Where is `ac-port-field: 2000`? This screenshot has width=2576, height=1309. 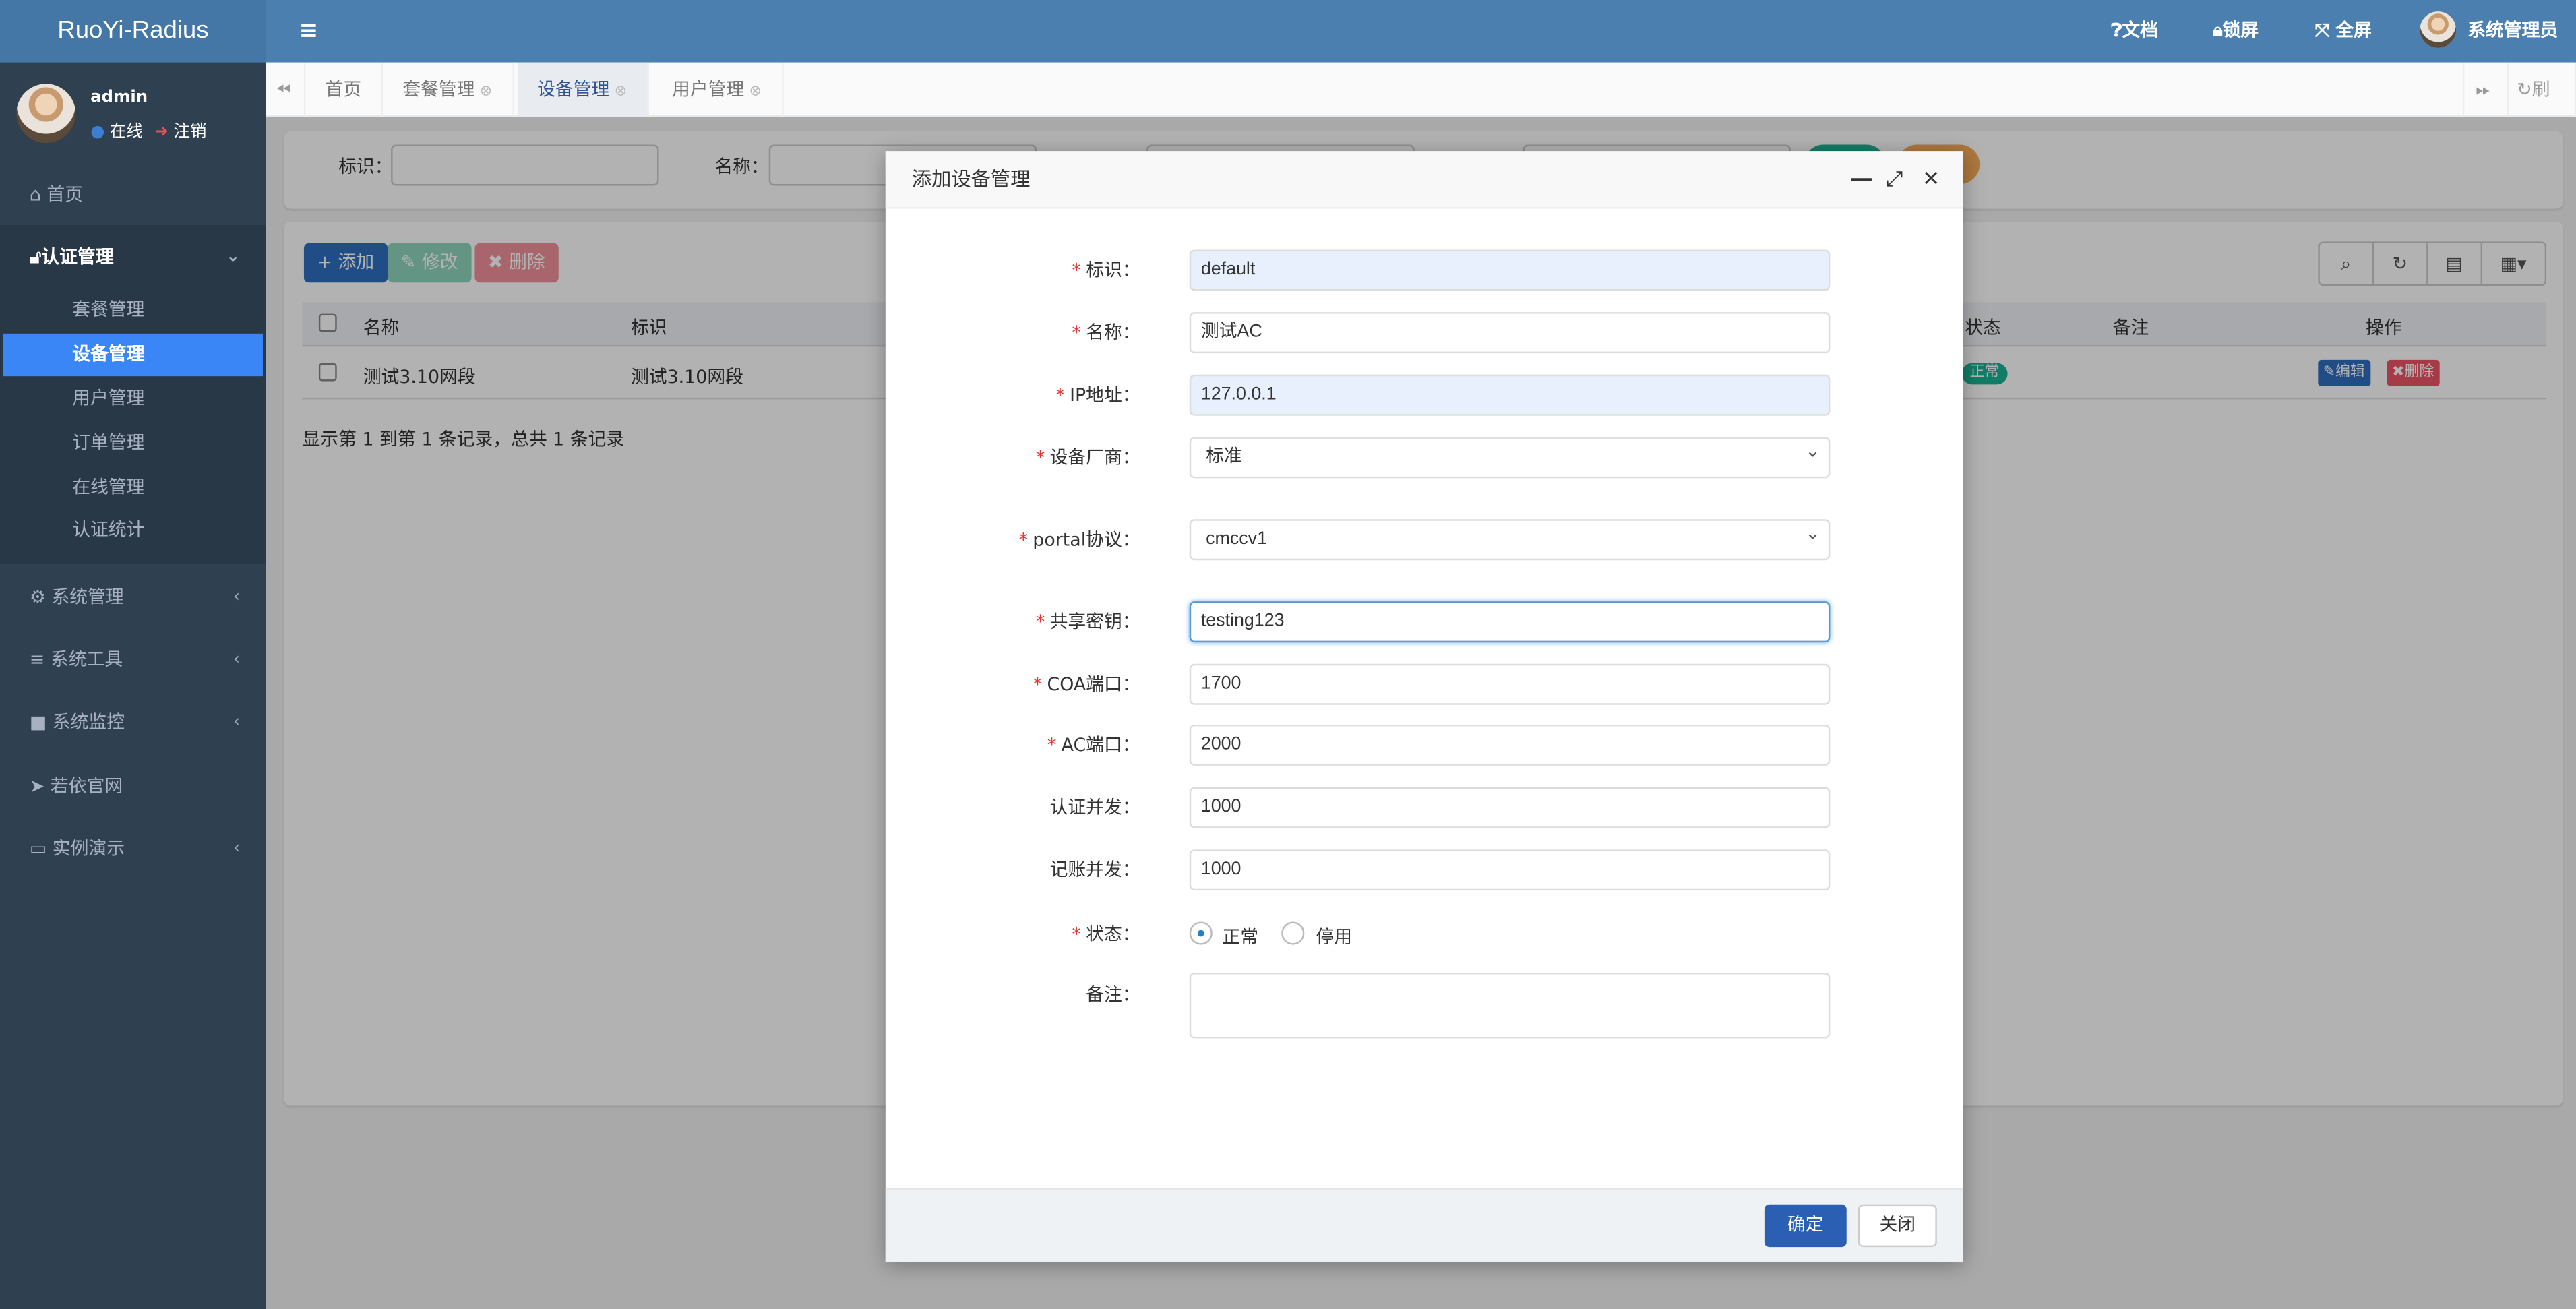 ac-port-field: 2000 is located at coordinates (1510, 745).